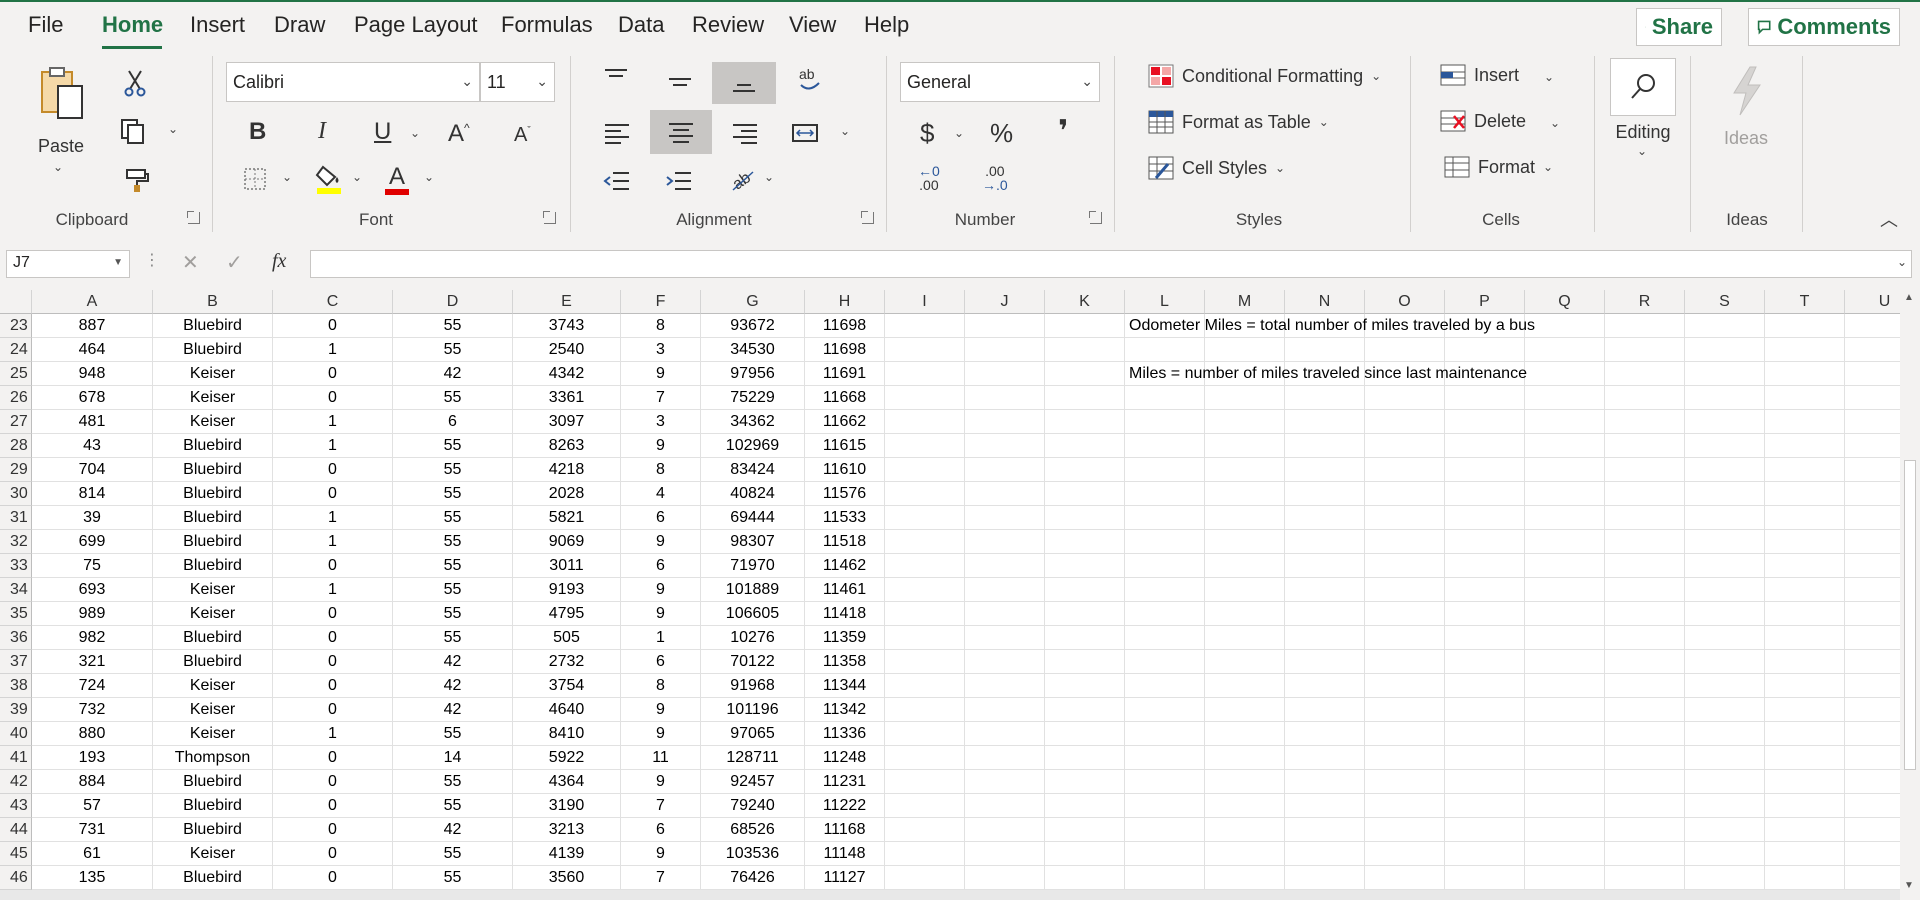  What do you see at coordinates (753, 854) in the screenshot?
I see `table-cell: 103536` at bounding box center [753, 854].